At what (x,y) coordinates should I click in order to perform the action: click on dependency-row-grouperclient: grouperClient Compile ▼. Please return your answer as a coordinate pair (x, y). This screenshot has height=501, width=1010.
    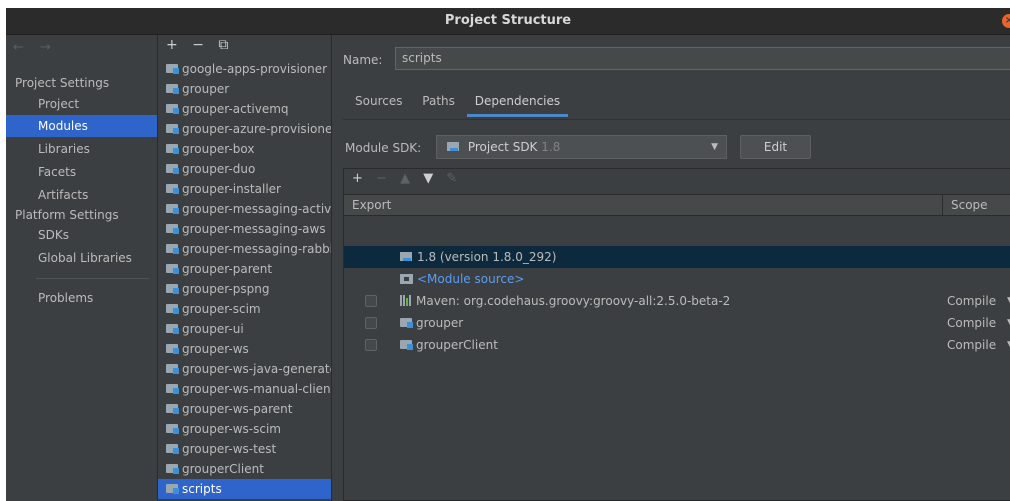
    Looking at the image, I should click on (677, 345).